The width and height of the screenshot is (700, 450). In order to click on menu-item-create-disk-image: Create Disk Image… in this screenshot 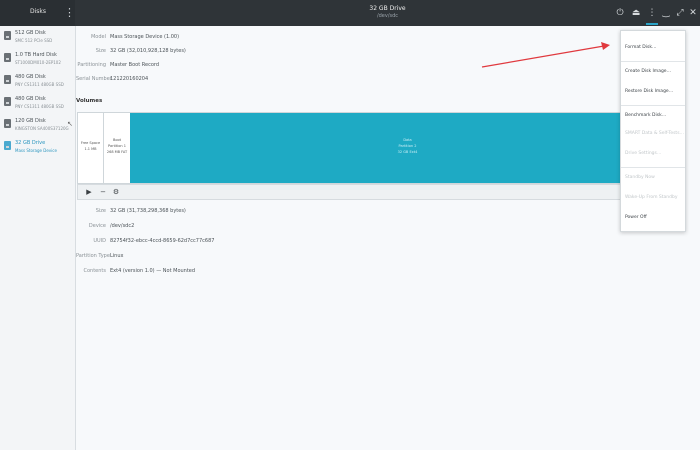, I will do `click(648, 71)`.